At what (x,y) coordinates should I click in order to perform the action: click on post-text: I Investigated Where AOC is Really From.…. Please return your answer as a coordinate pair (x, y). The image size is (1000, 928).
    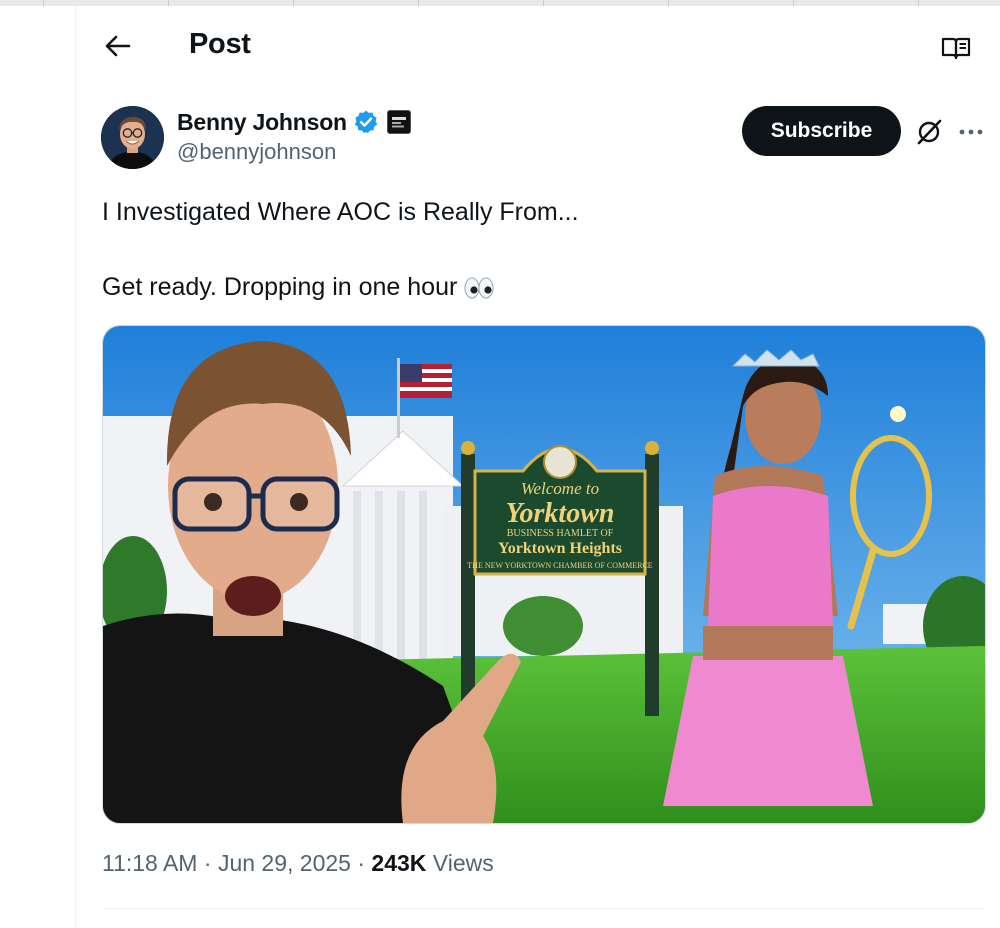
    Looking at the image, I should click on (340, 250).